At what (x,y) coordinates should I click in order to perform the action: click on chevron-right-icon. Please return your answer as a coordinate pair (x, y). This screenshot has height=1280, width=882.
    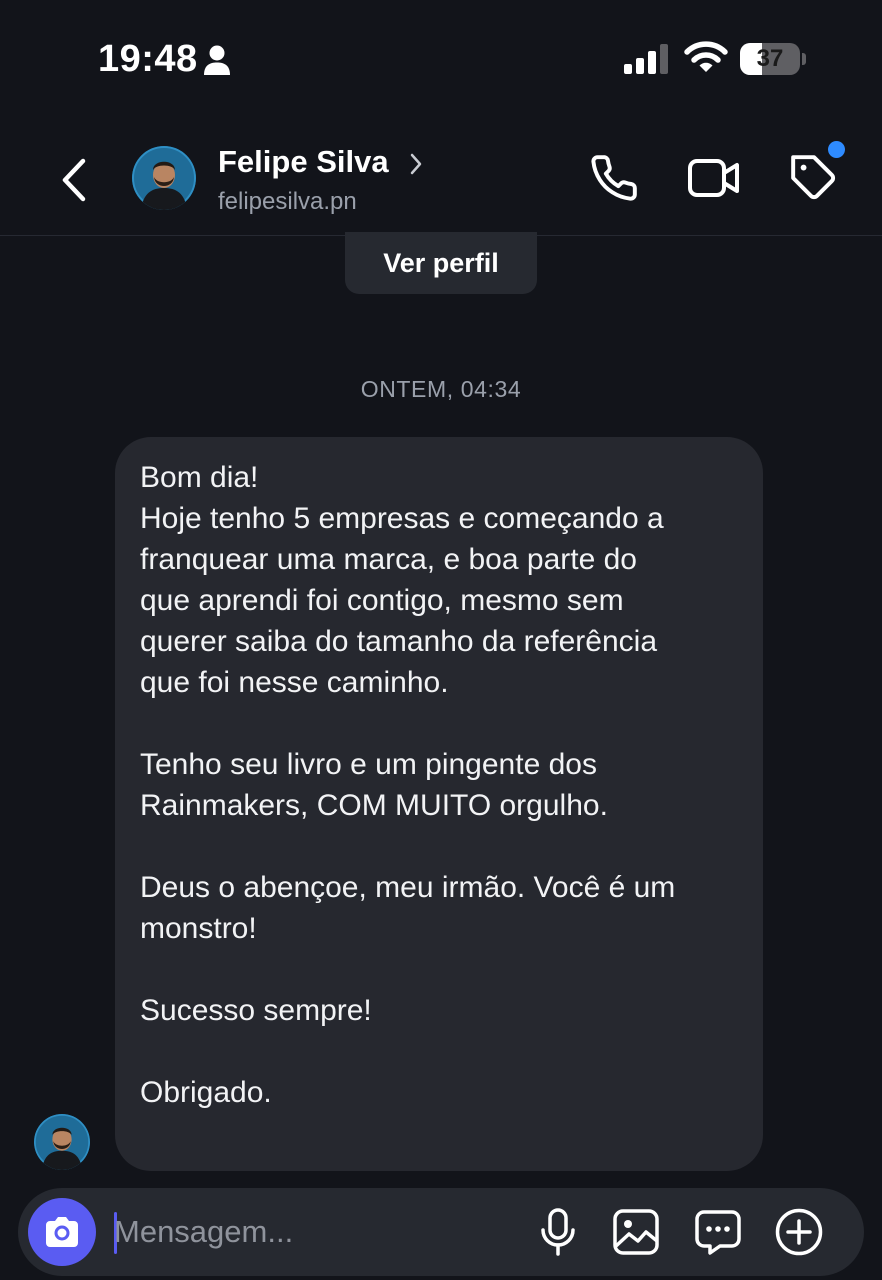
    Looking at the image, I should click on (416, 164).